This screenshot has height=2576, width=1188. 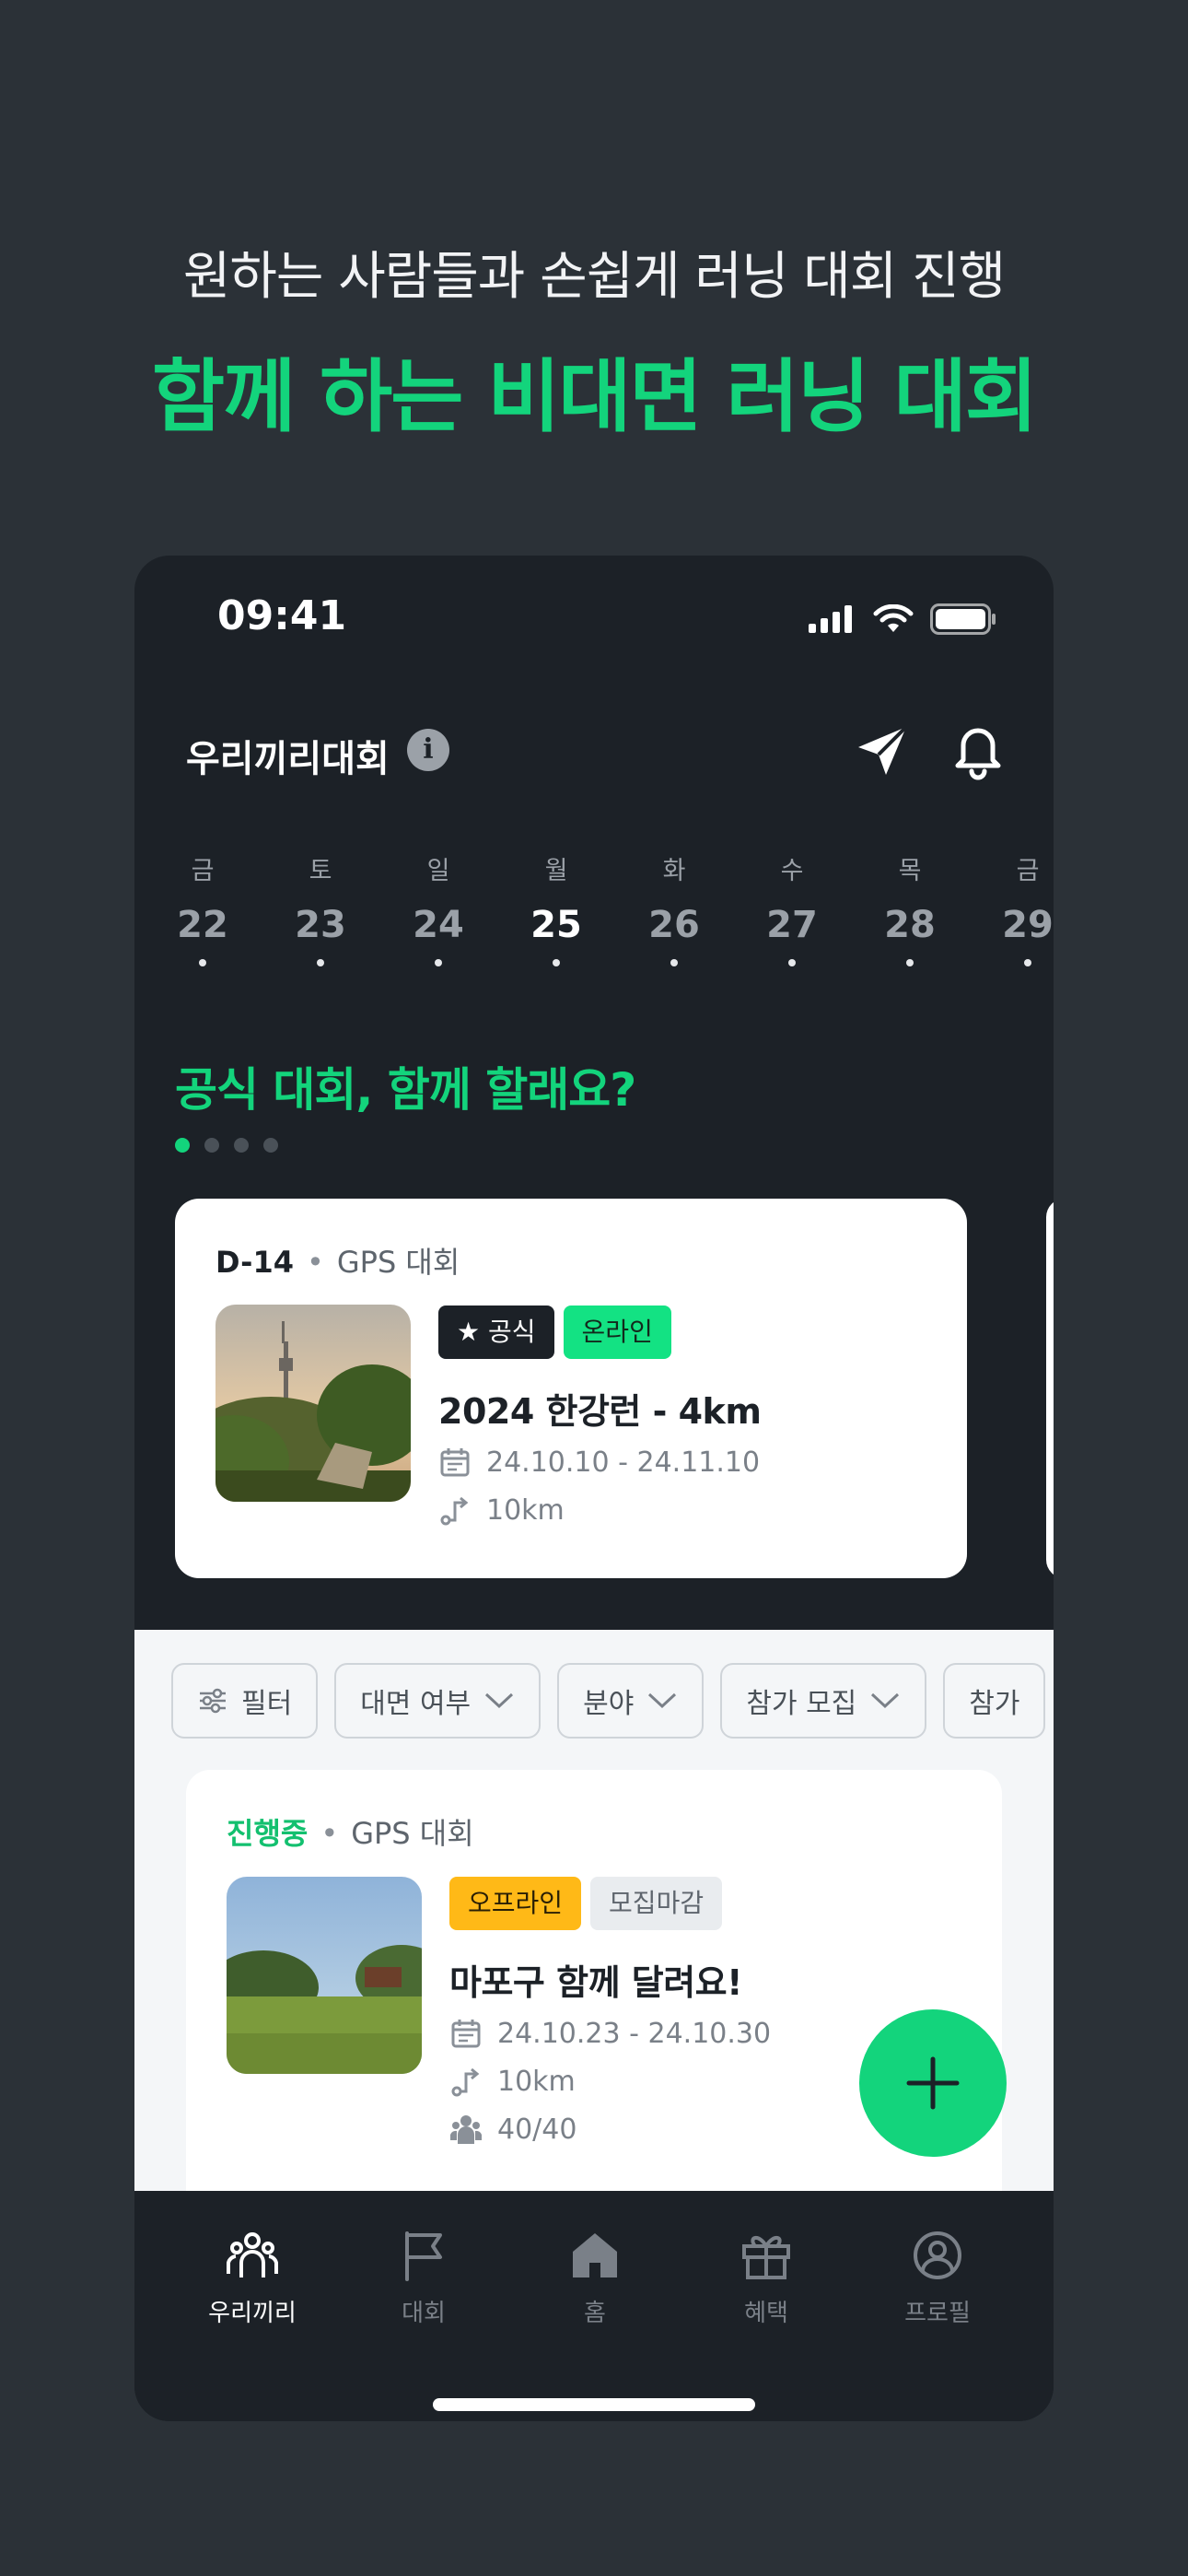 What do you see at coordinates (267, 1704) in the screenshot?
I see `filter-label: 필터` at bounding box center [267, 1704].